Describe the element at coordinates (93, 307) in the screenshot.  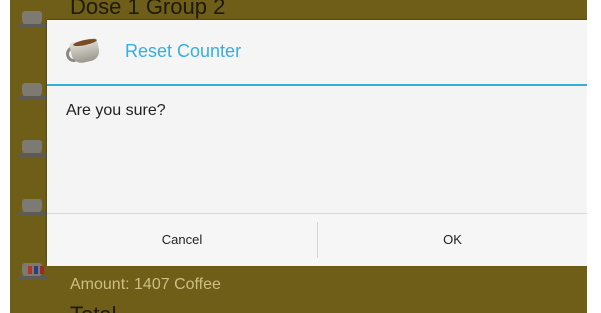
I see `background-item-title: Total` at that location.